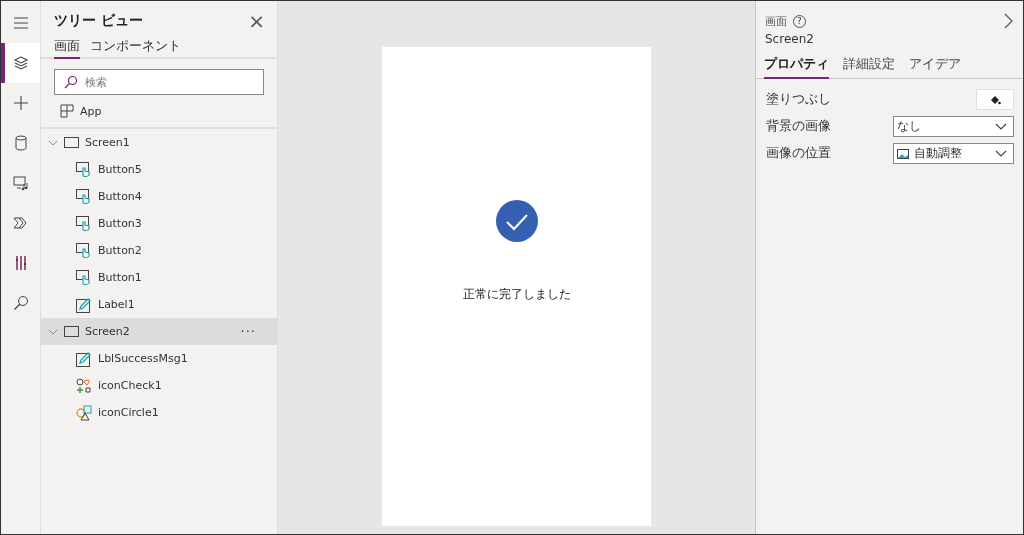  Describe the element at coordinates (159, 112) in the screenshot. I see `tree-item: App` at that location.